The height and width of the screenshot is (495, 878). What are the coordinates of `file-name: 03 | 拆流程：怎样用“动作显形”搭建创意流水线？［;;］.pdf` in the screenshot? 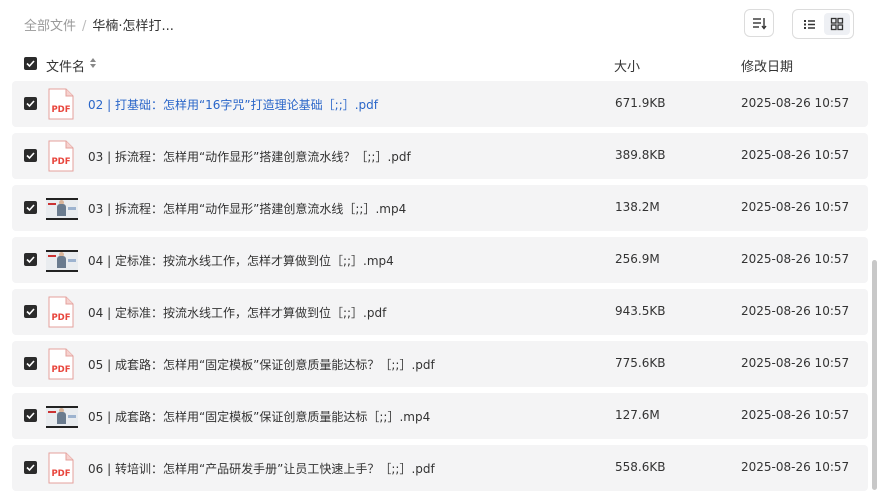 It's located at (249, 156).